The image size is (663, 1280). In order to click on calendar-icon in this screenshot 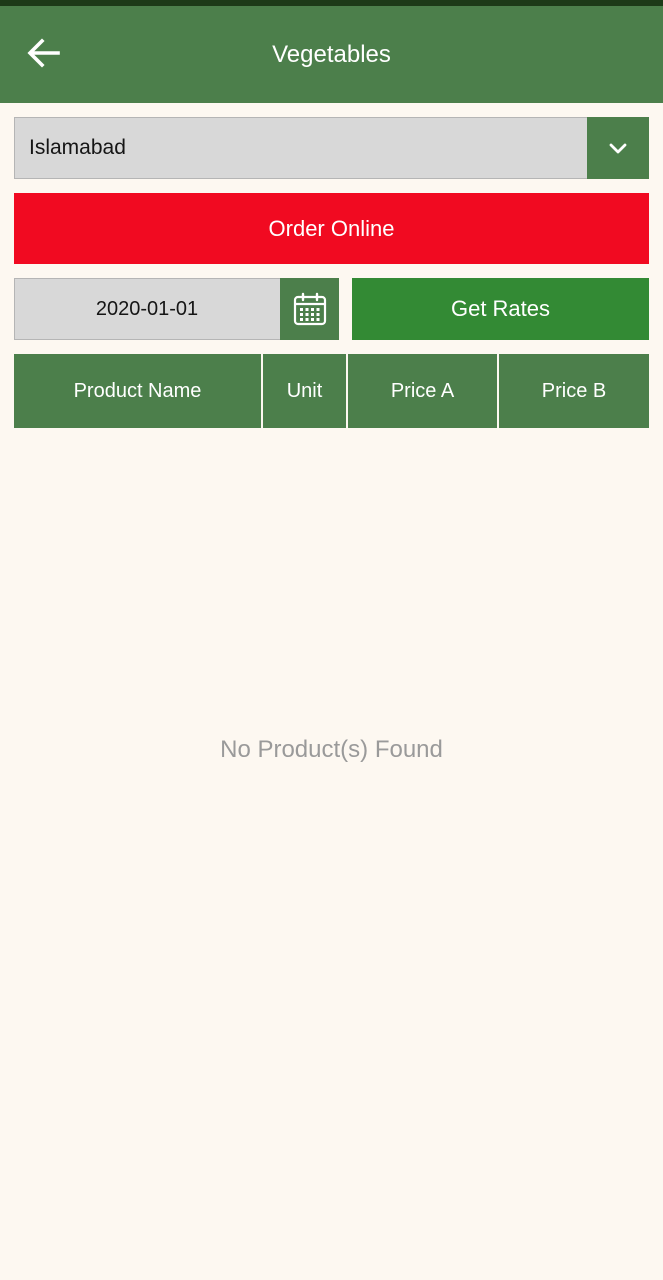, I will do `click(309, 309)`.